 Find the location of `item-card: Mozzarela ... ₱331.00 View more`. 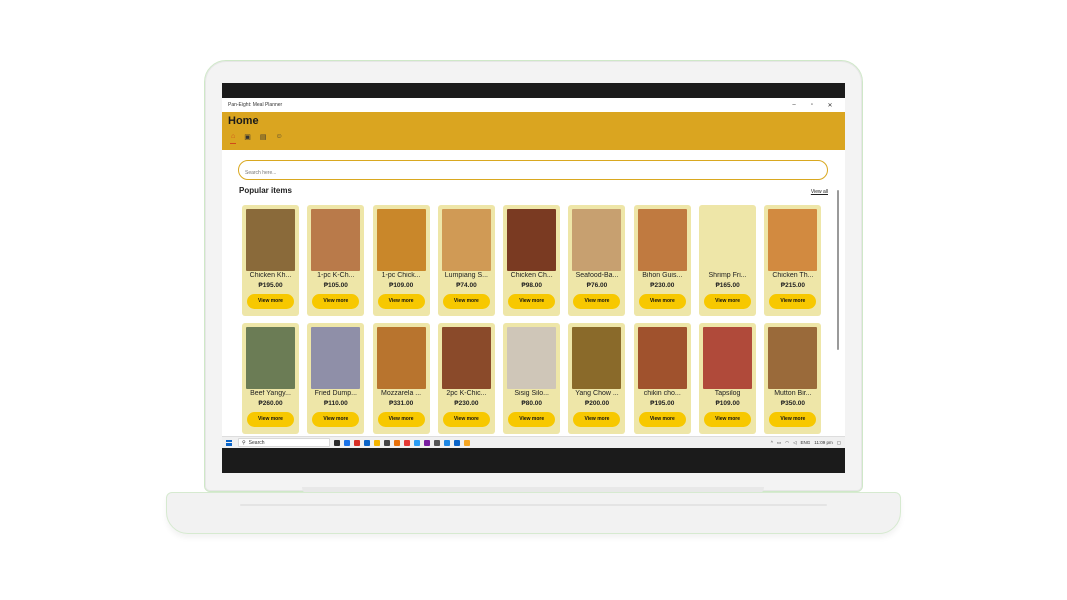

item-card: Mozzarela ... ₱331.00 View more is located at coordinates (401, 378).